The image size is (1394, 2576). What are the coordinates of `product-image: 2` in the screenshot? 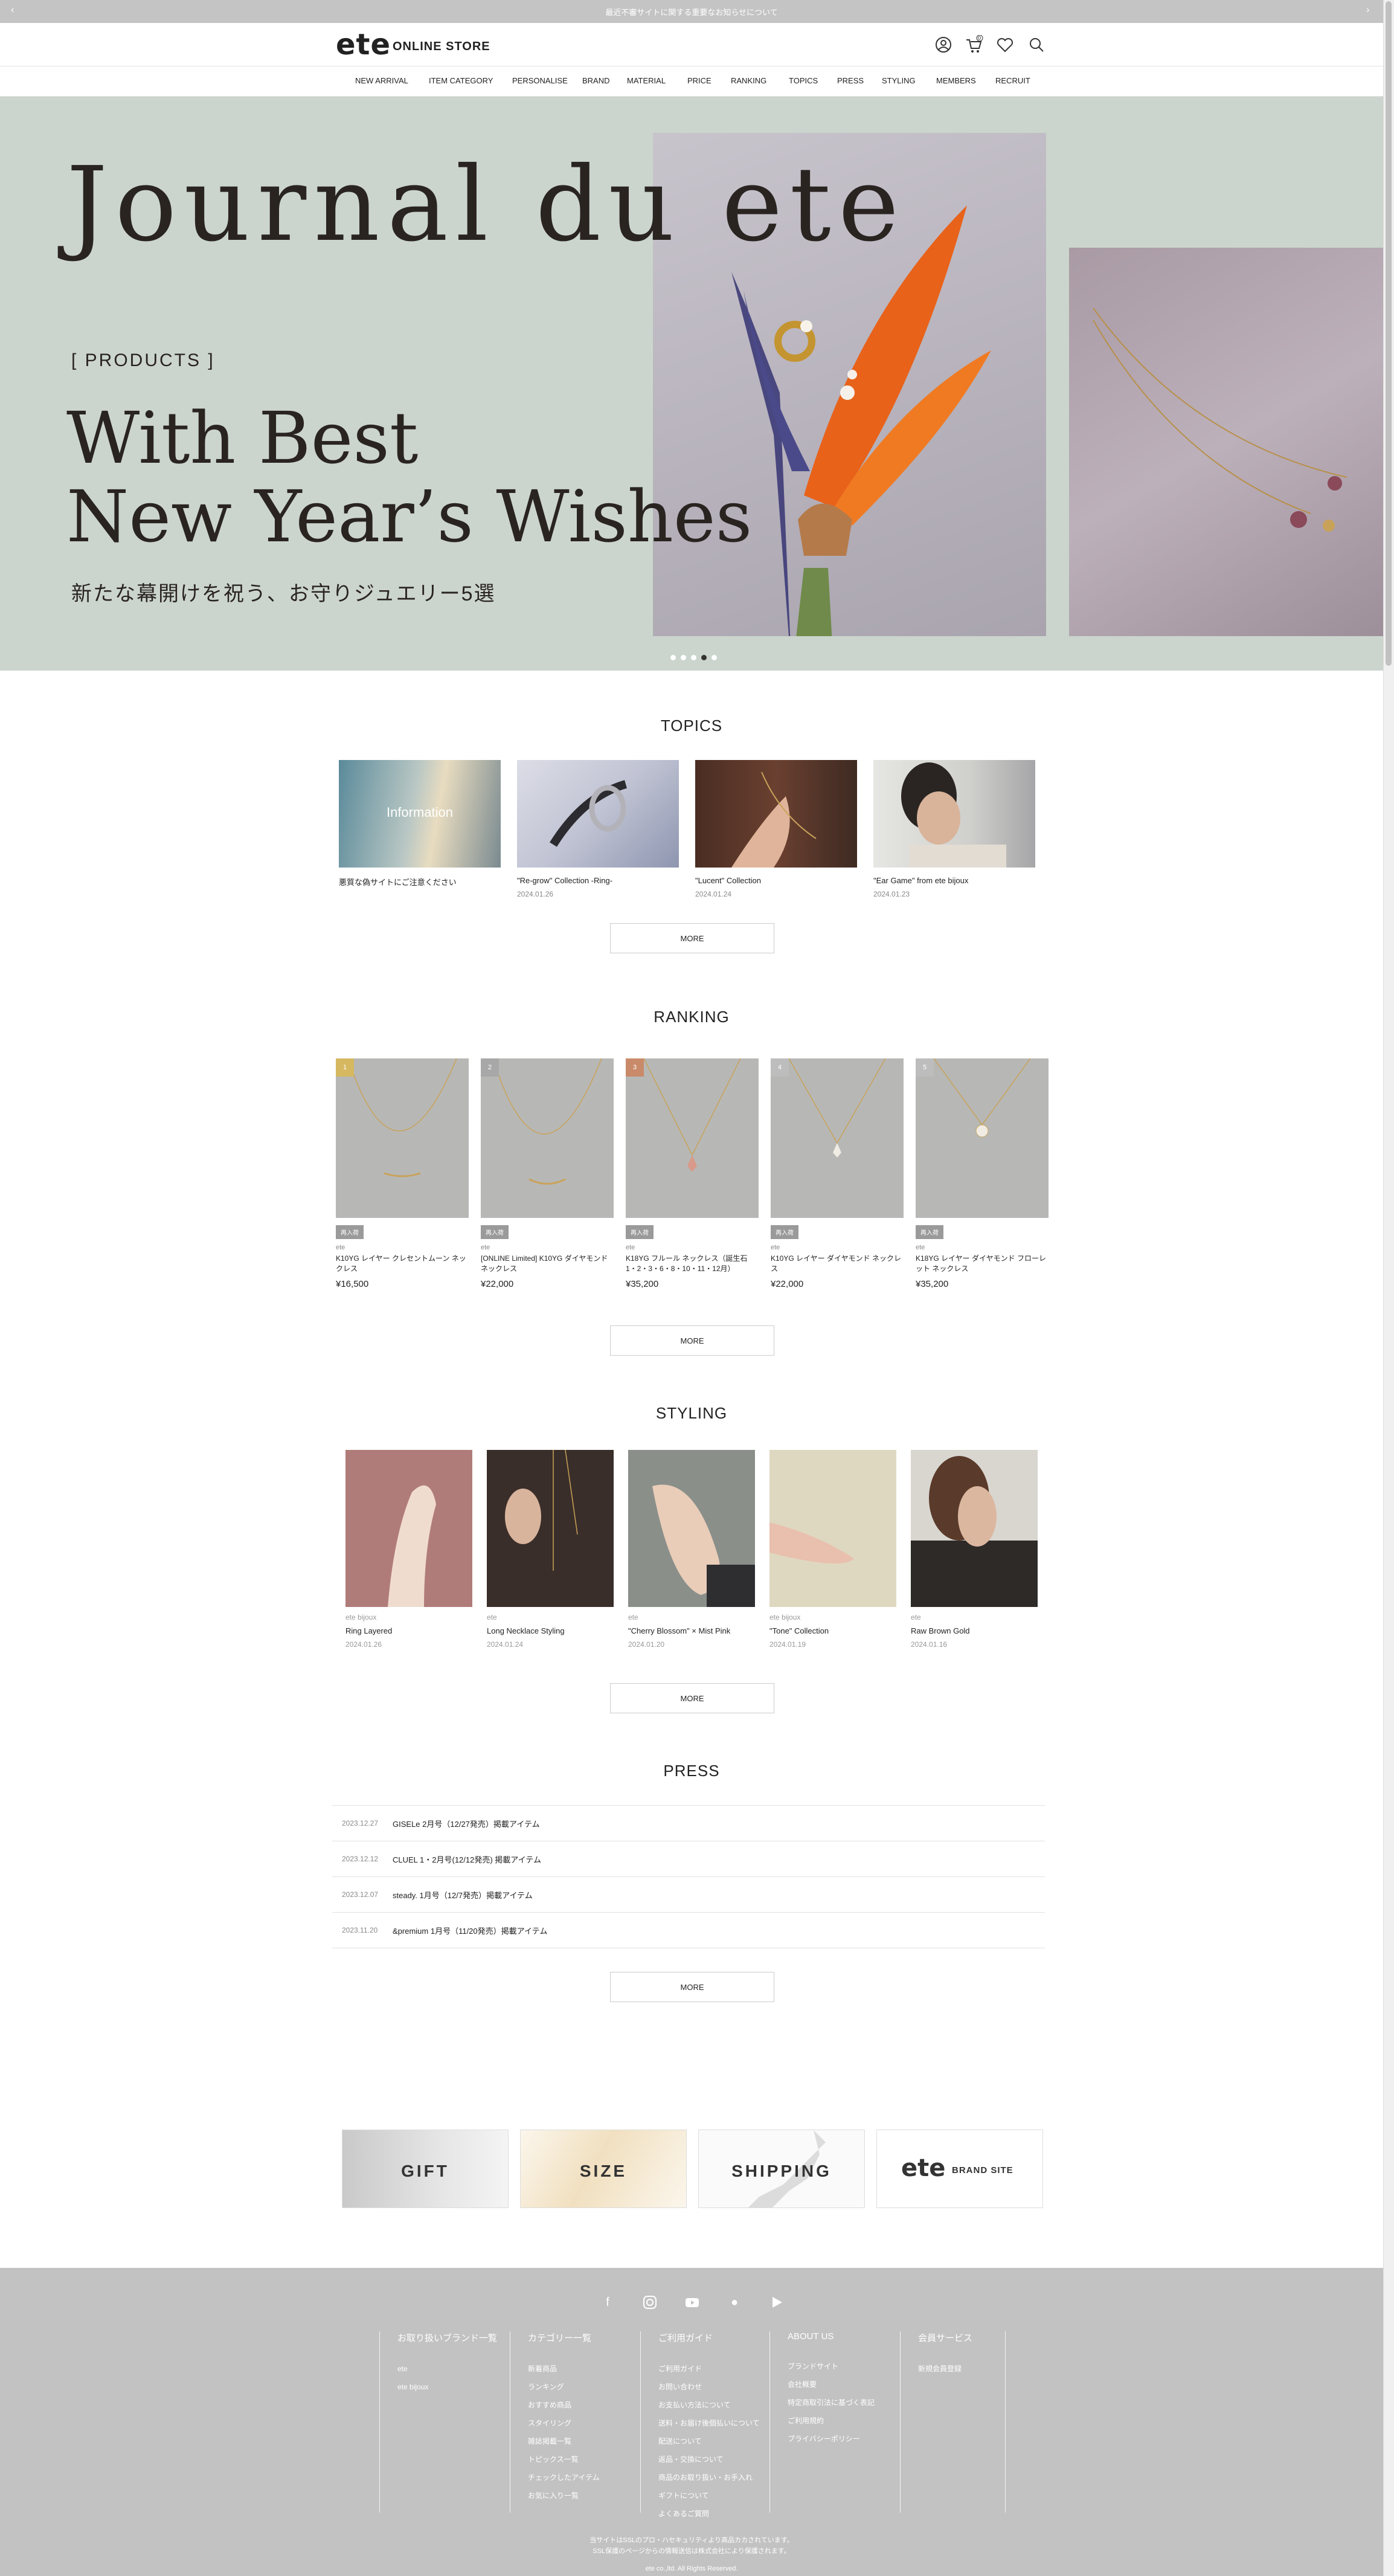 It's located at (547, 1138).